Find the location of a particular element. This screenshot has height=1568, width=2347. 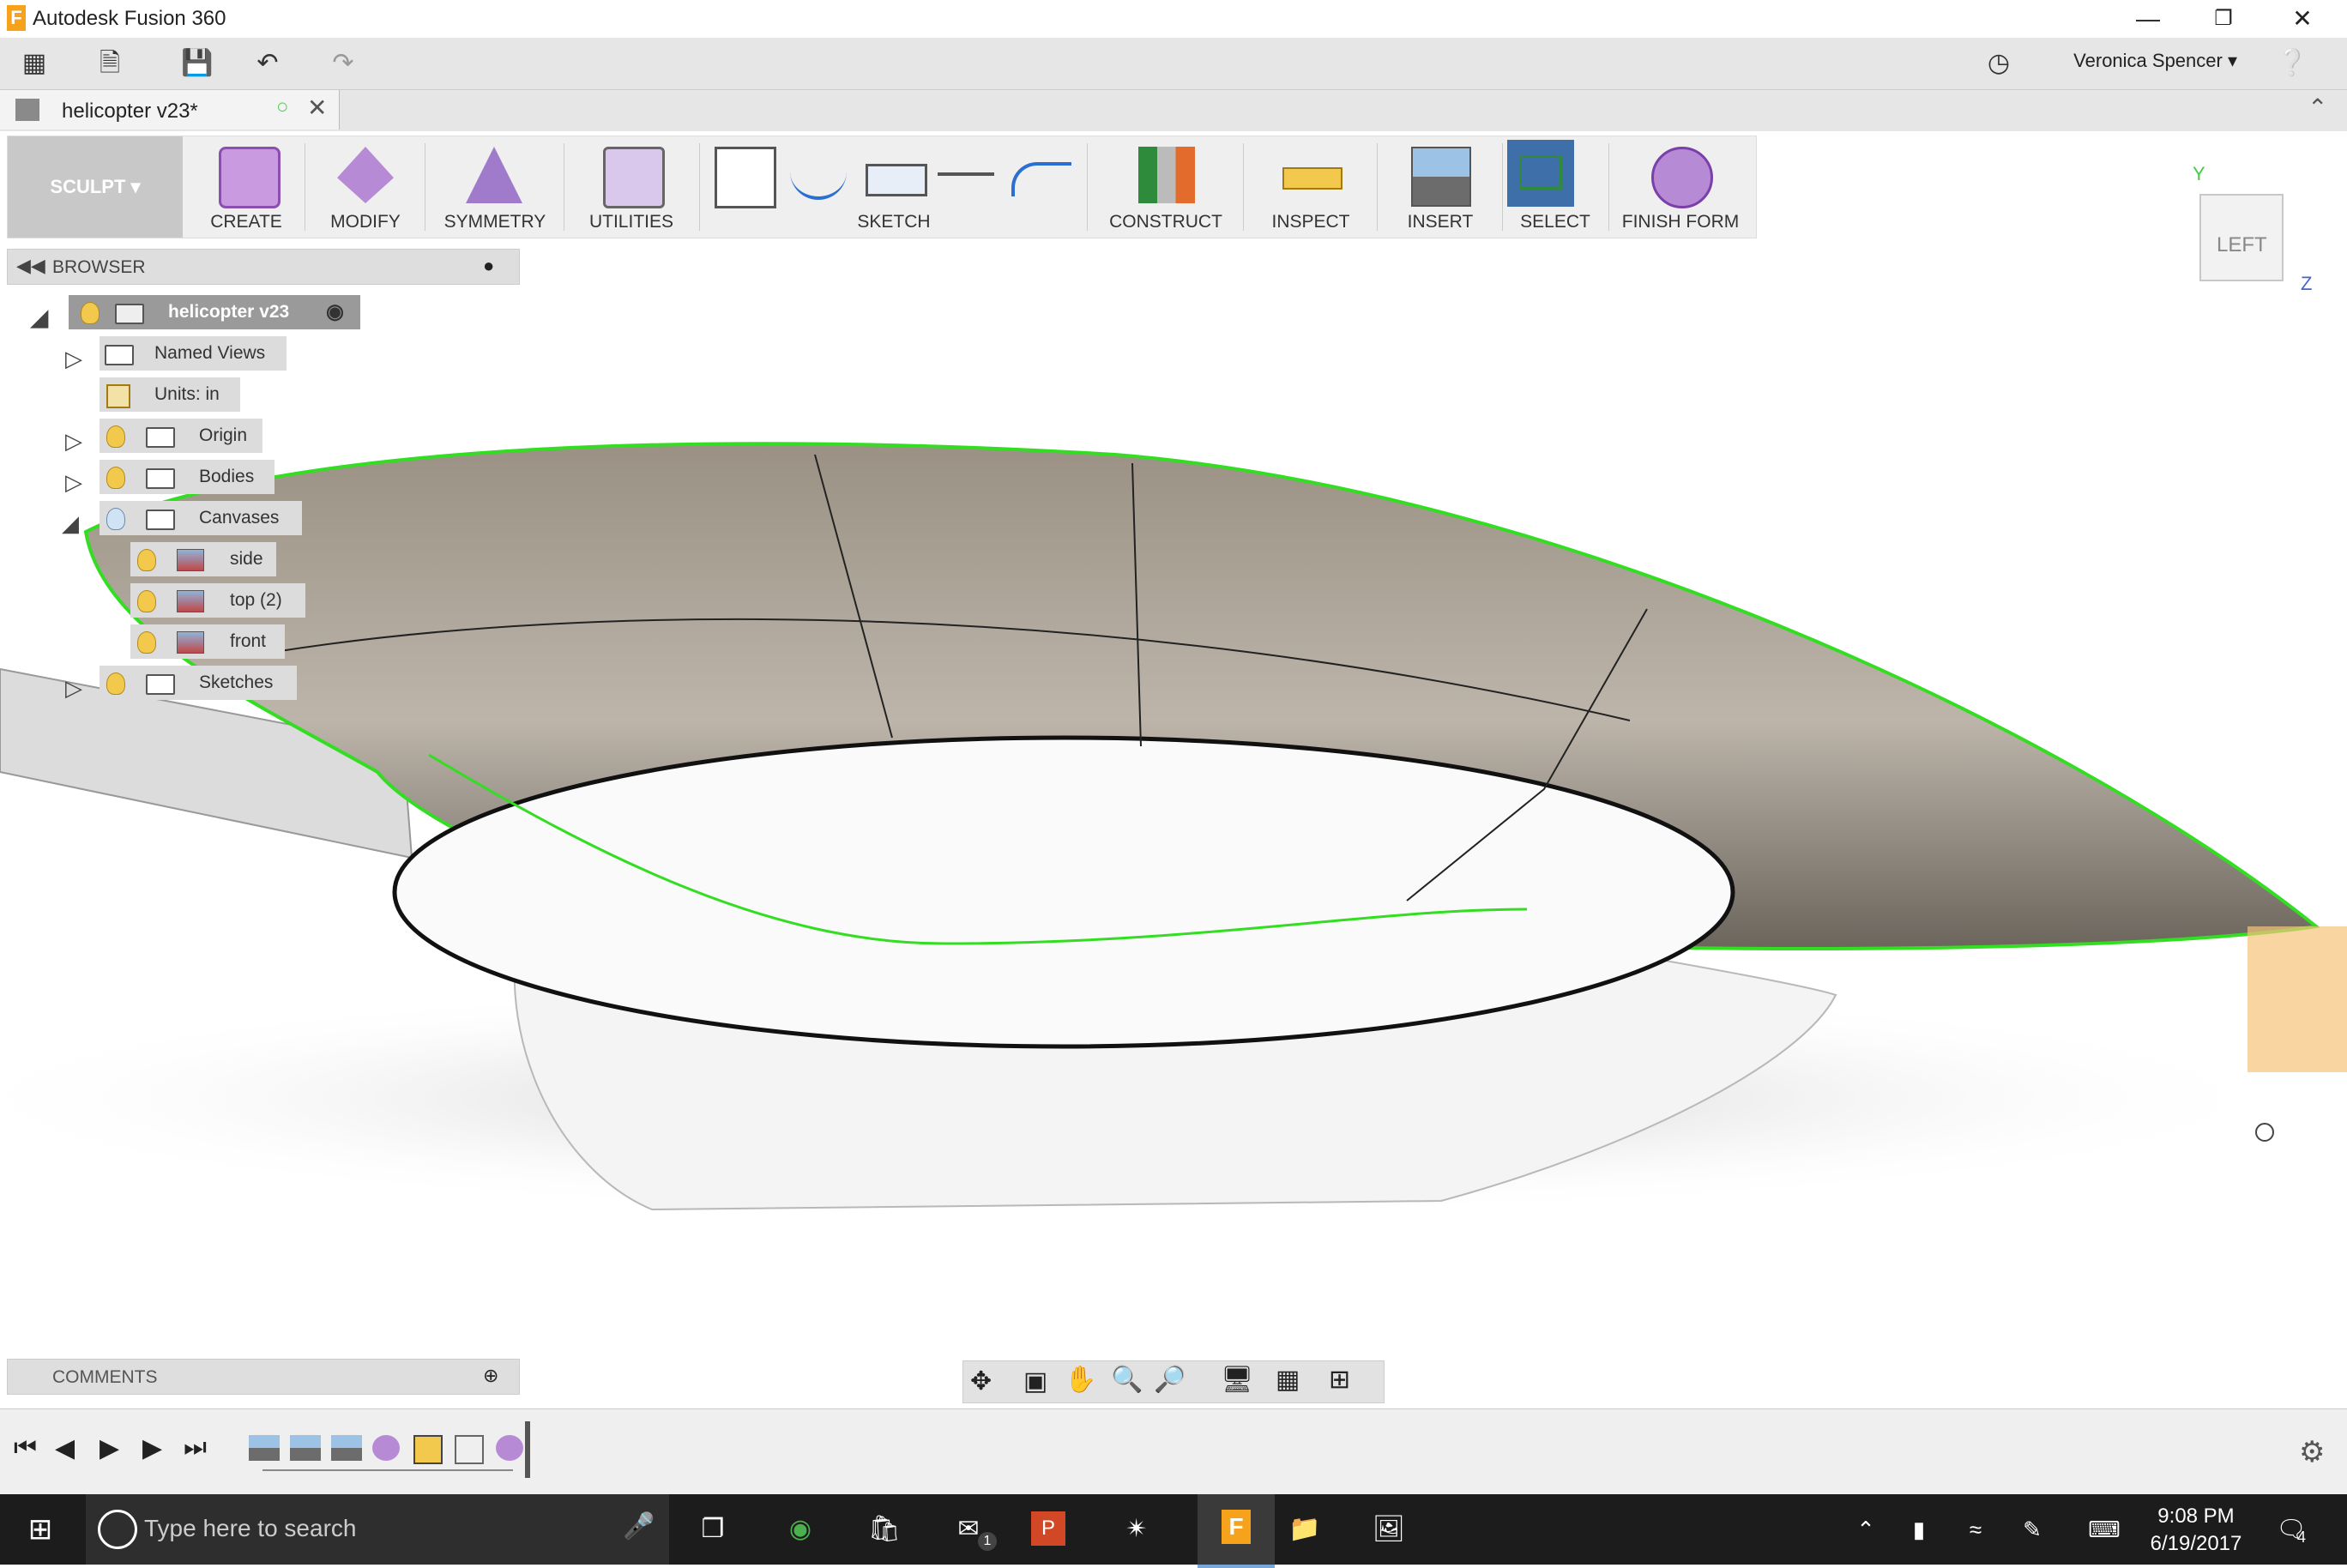

restore-button: ❐ is located at coordinates (2223, 19).